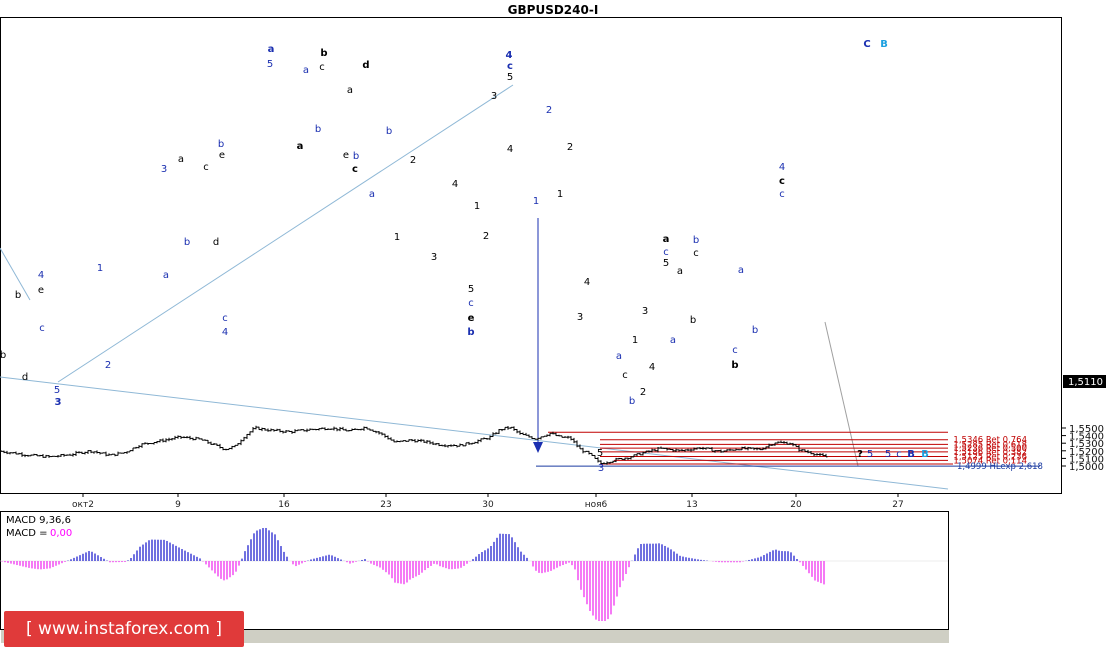 Image resolution: width=1106 pixels, height=660 pixels. I want to click on wave-label: ?, so click(860, 454).